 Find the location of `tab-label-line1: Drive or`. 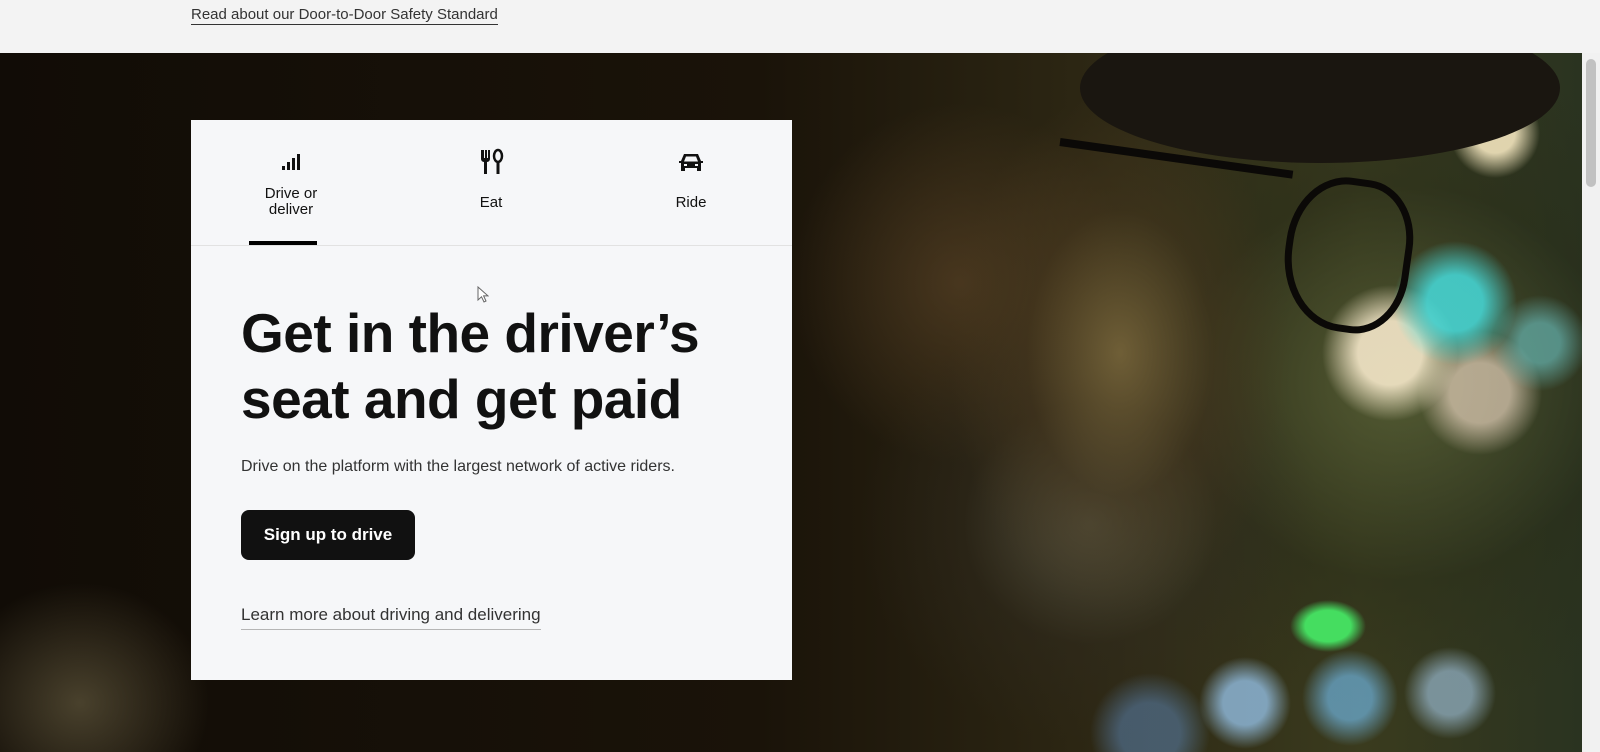

tab-label-line1: Drive or is located at coordinates (291, 193).